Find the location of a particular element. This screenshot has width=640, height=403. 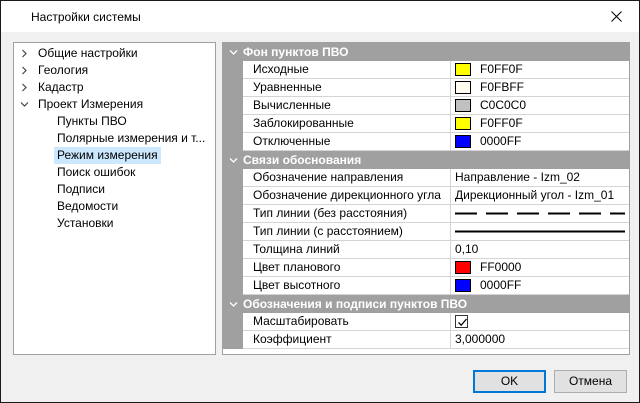

property-row: Масштабировать is located at coordinates (426, 322).